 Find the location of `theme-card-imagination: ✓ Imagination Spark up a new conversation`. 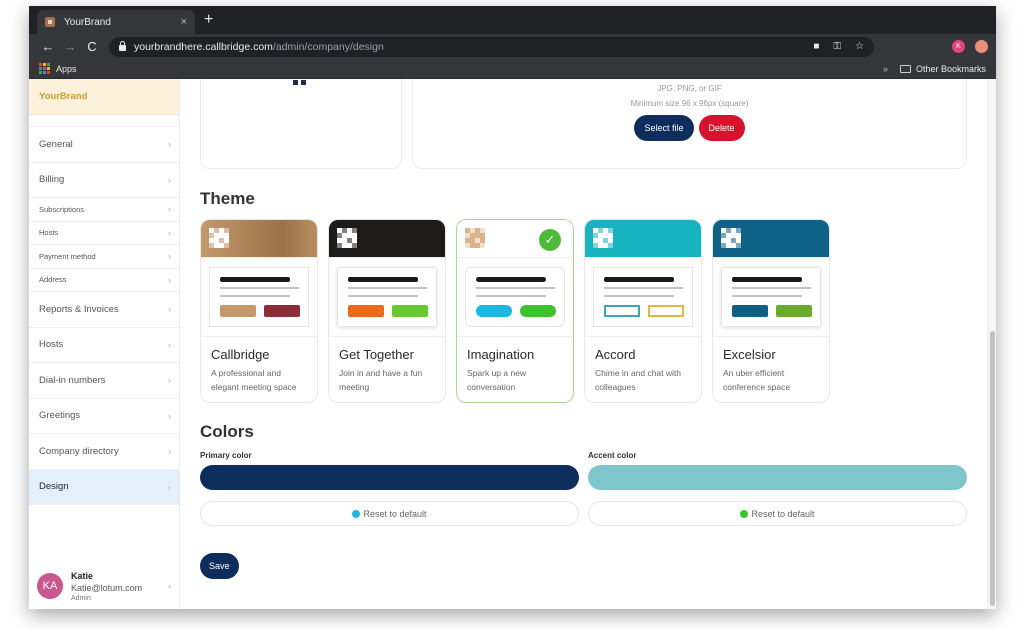

theme-card-imagination: ✓ Imagination Spark up a new conversation is located at coordinates (515, 311).